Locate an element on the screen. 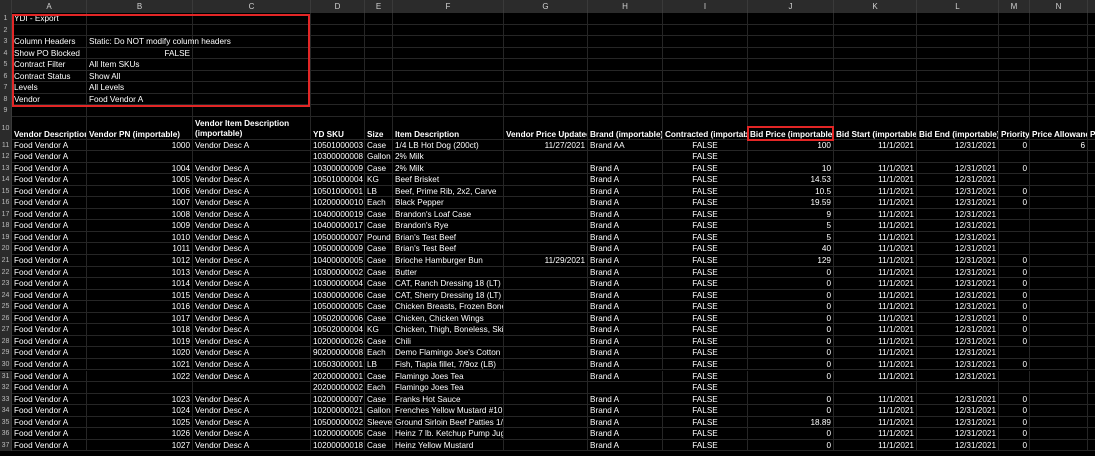 This screenshot has width=1095, height=456. column-letter-i: I is located at coordinates (705, 6).